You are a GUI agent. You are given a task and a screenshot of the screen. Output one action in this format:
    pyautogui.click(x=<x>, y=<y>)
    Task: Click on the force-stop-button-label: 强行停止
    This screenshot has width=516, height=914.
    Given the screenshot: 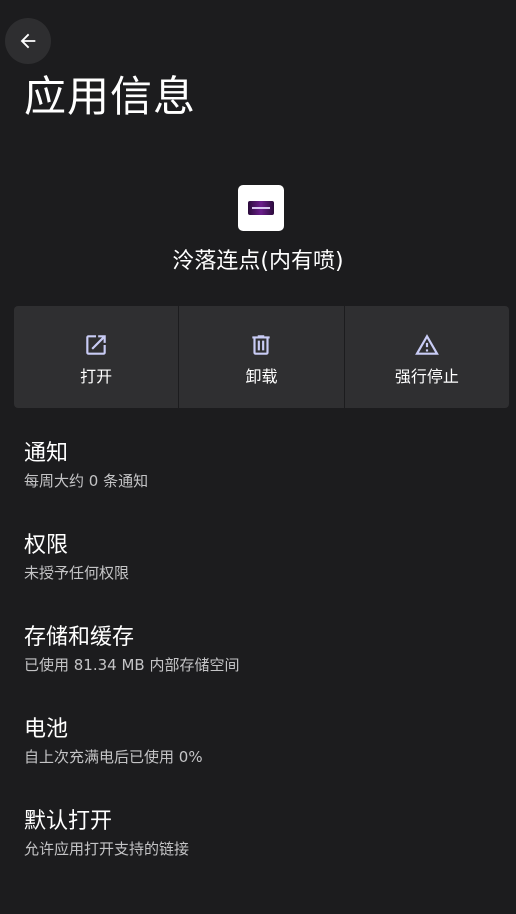 What is the action you would take?
    pyautogui.click(x=426, y=376)
    